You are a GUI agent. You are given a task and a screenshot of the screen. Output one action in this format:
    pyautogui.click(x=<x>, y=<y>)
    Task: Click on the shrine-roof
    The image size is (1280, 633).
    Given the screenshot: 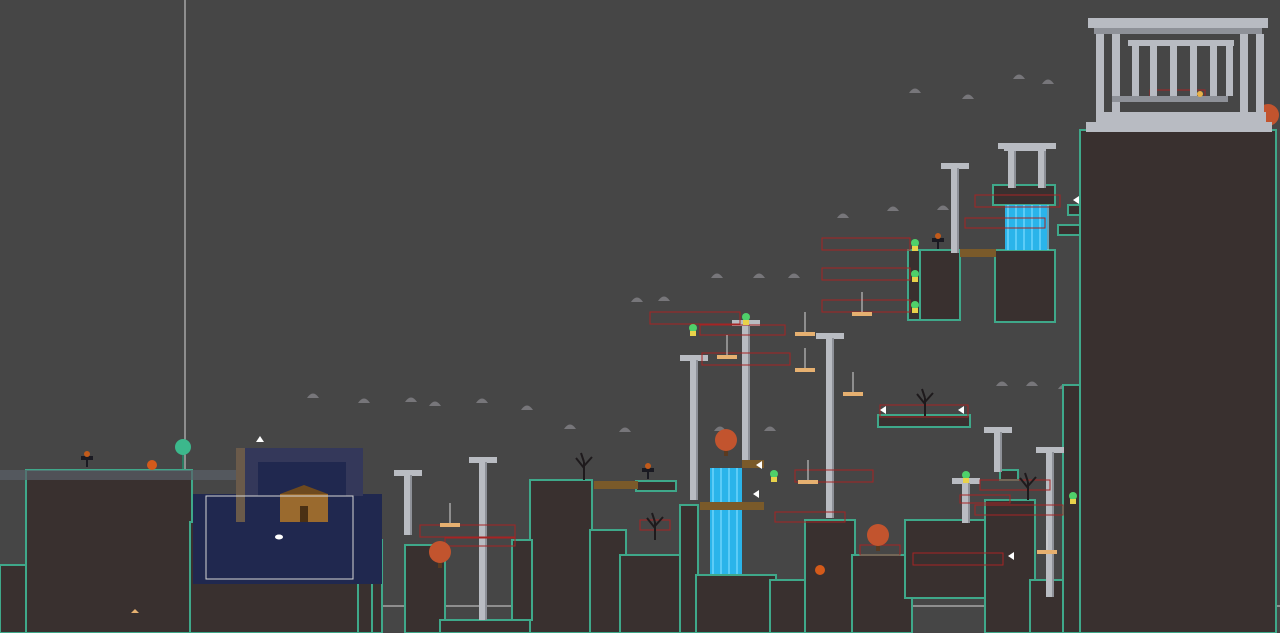 What is the action you would take?
    pyautogui.click(x=1025, y=147)
    